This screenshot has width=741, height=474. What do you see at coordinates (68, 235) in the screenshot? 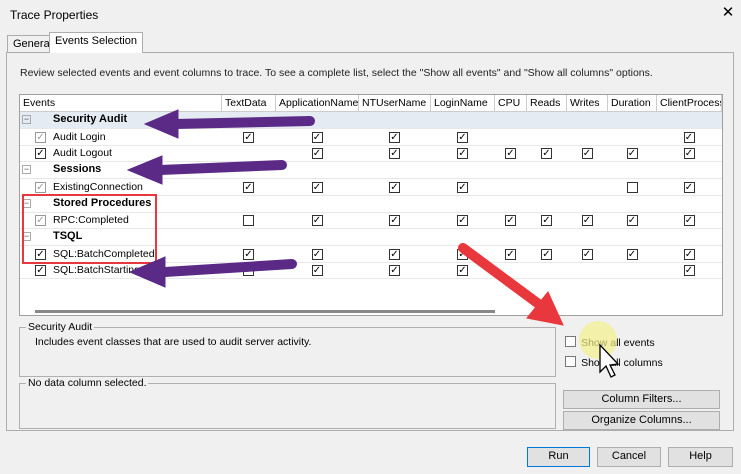
I see `group-label: TSQL` at bounding box center [68, 235].